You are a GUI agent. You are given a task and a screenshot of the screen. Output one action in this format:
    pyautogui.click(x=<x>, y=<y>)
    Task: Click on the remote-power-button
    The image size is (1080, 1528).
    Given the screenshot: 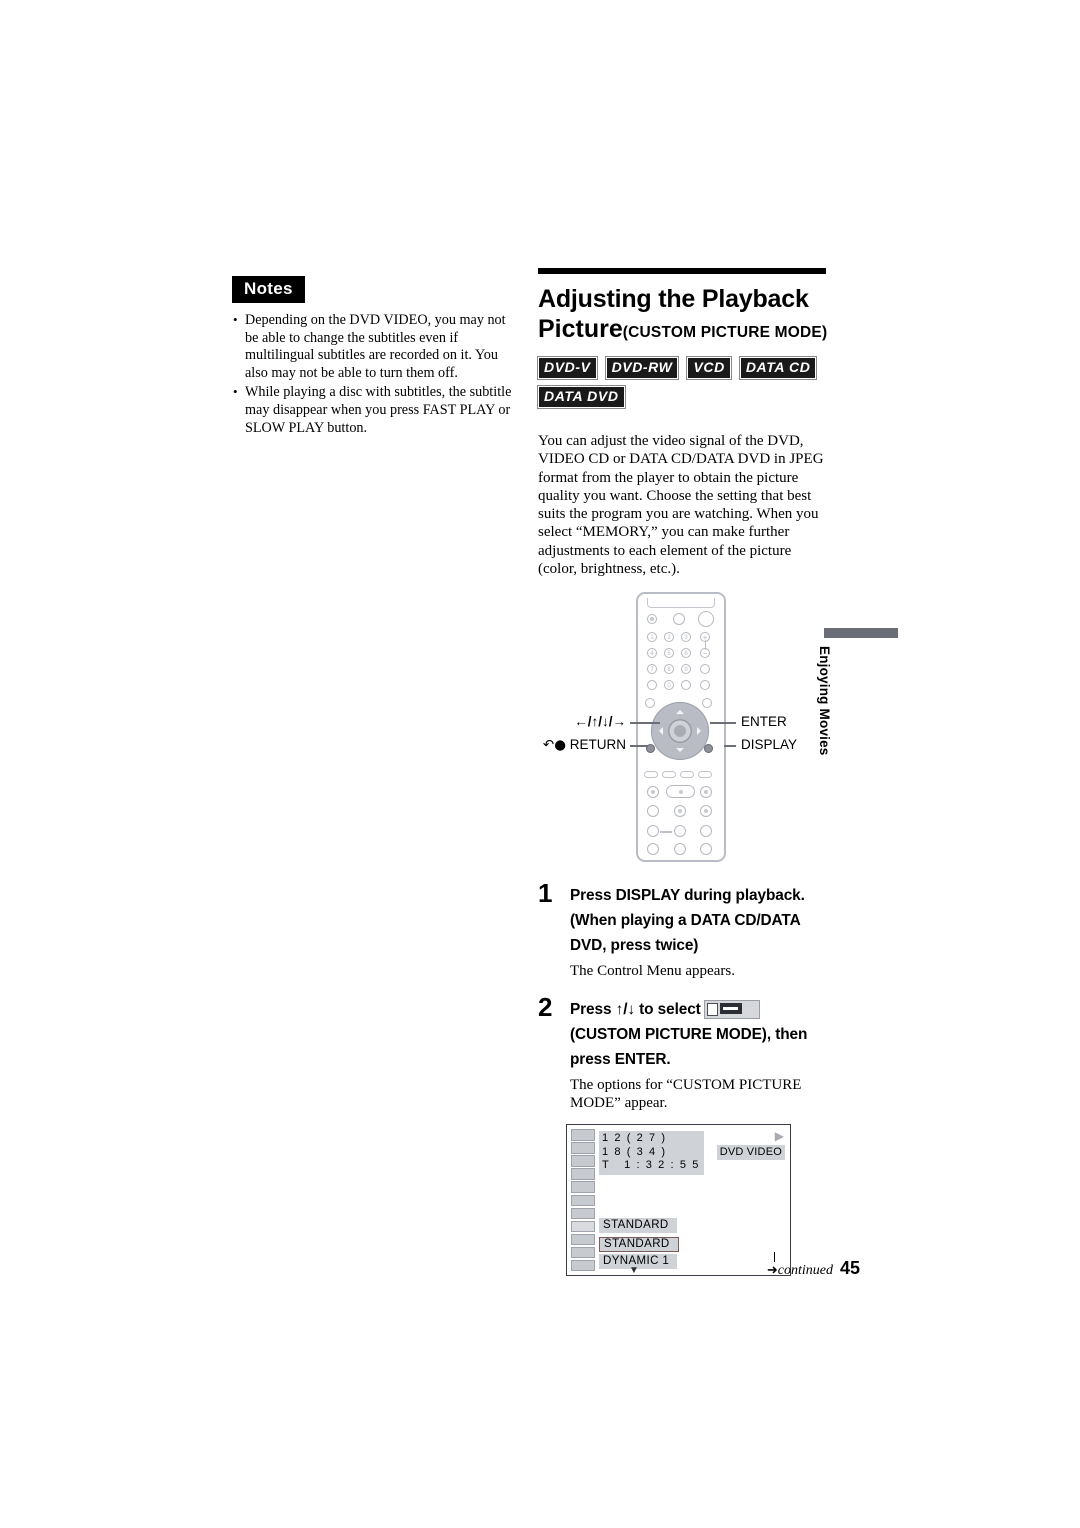 What is the action you would take?
    pyautogui.click(x=652, y=619)
    